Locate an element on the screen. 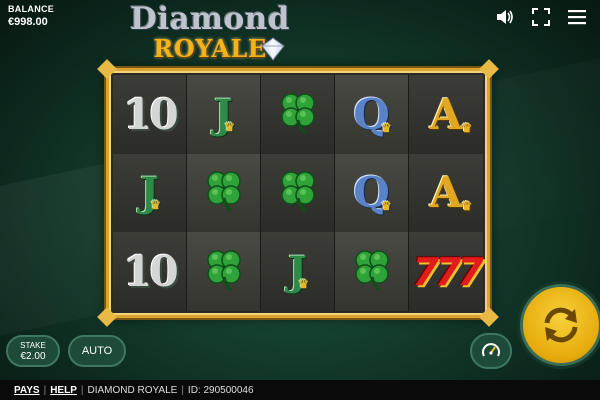 The image size is (600, 400). game-logo: Diamond ROYALE is located at coordinates (210, 35).